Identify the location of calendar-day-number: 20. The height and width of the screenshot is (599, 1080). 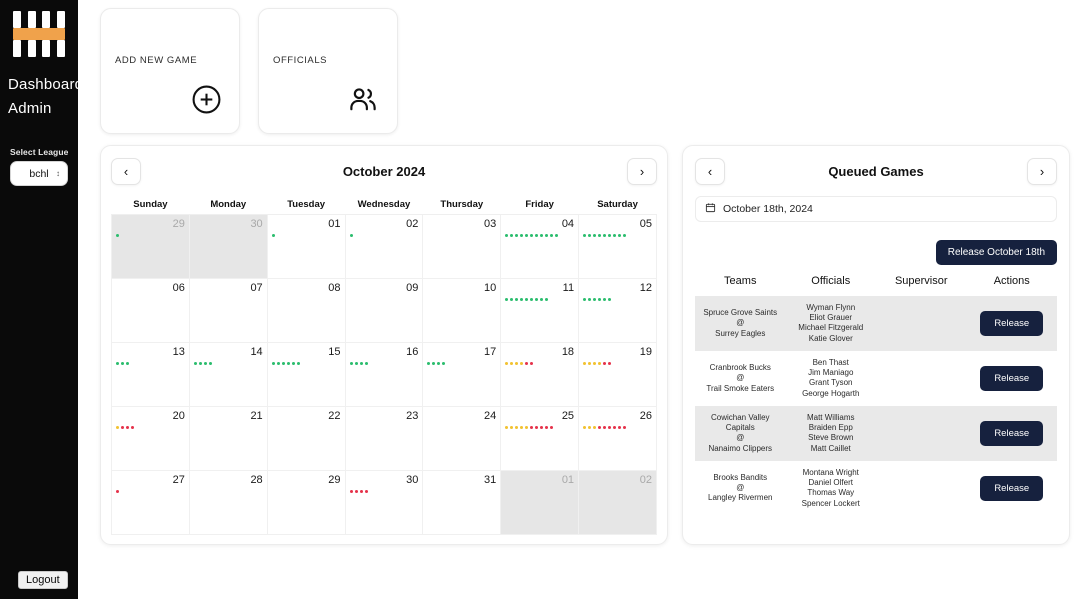
(178, 416).